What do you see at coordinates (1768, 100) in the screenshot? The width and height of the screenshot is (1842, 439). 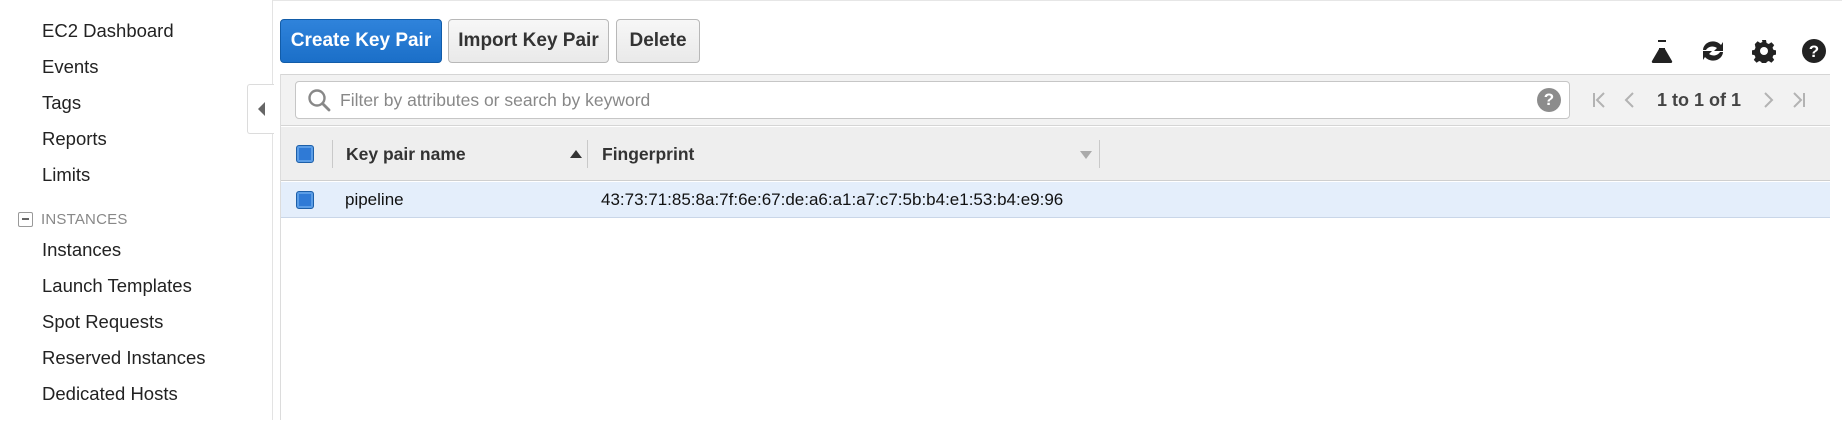 I see `next-page-icon` at bounding box center [1768, 100].